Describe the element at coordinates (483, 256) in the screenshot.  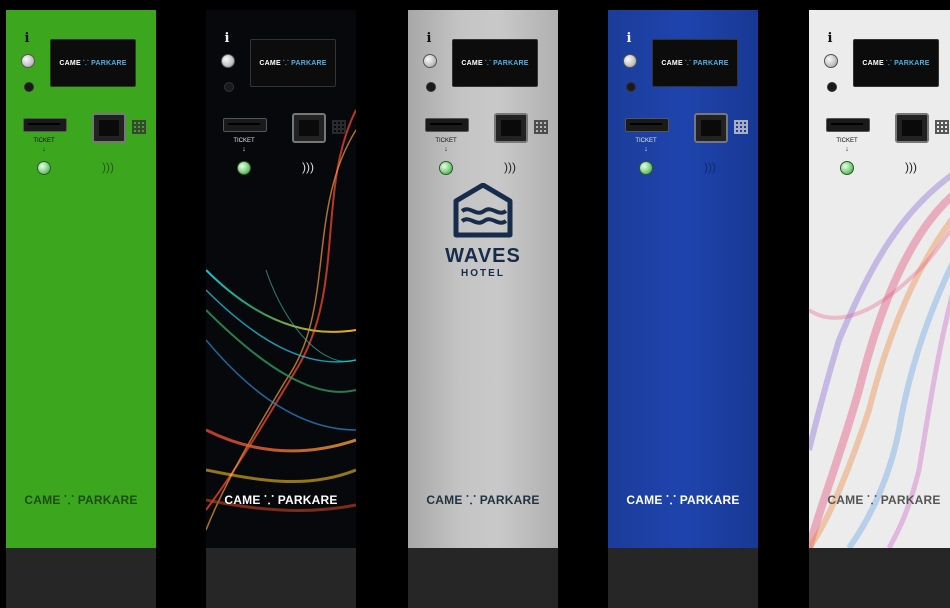
I see `waves-hotel-title: WAVES` at that location.